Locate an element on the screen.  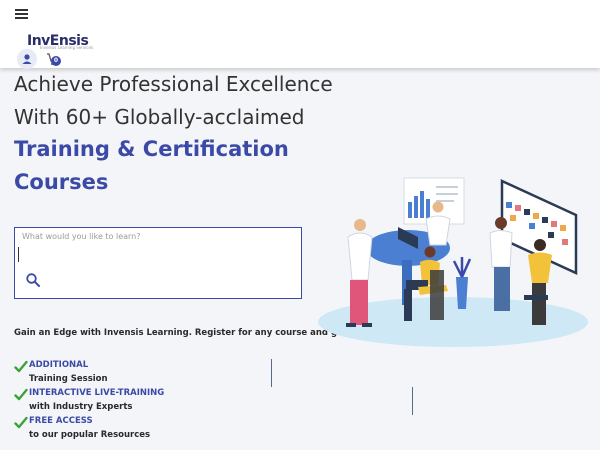
hero-highlight-1: Training & Certification is located at coordinates (151, 149).